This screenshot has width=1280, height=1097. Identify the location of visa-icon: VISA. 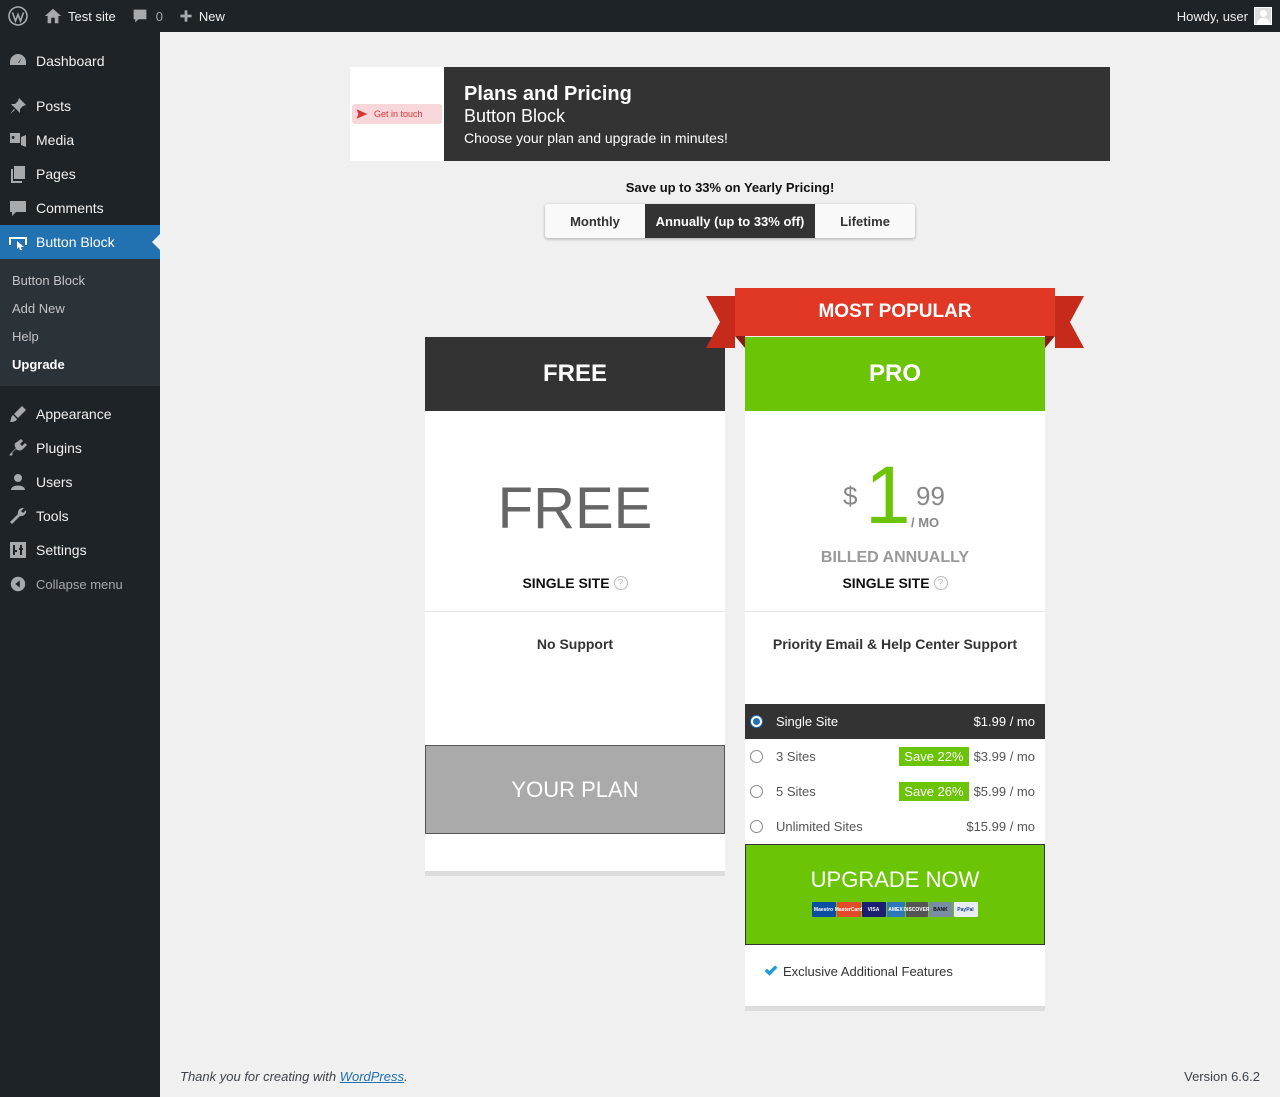
(873, 909).